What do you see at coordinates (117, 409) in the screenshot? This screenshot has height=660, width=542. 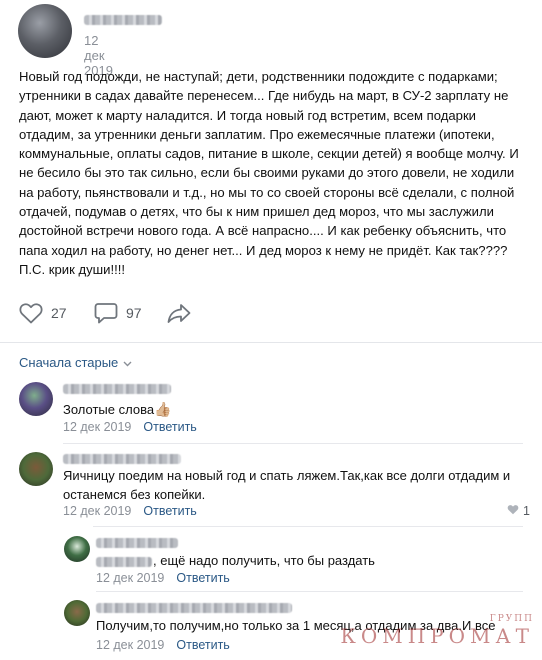 I see `comment-text: Золотые слова👍🏼` at bounding box center [117, 409].